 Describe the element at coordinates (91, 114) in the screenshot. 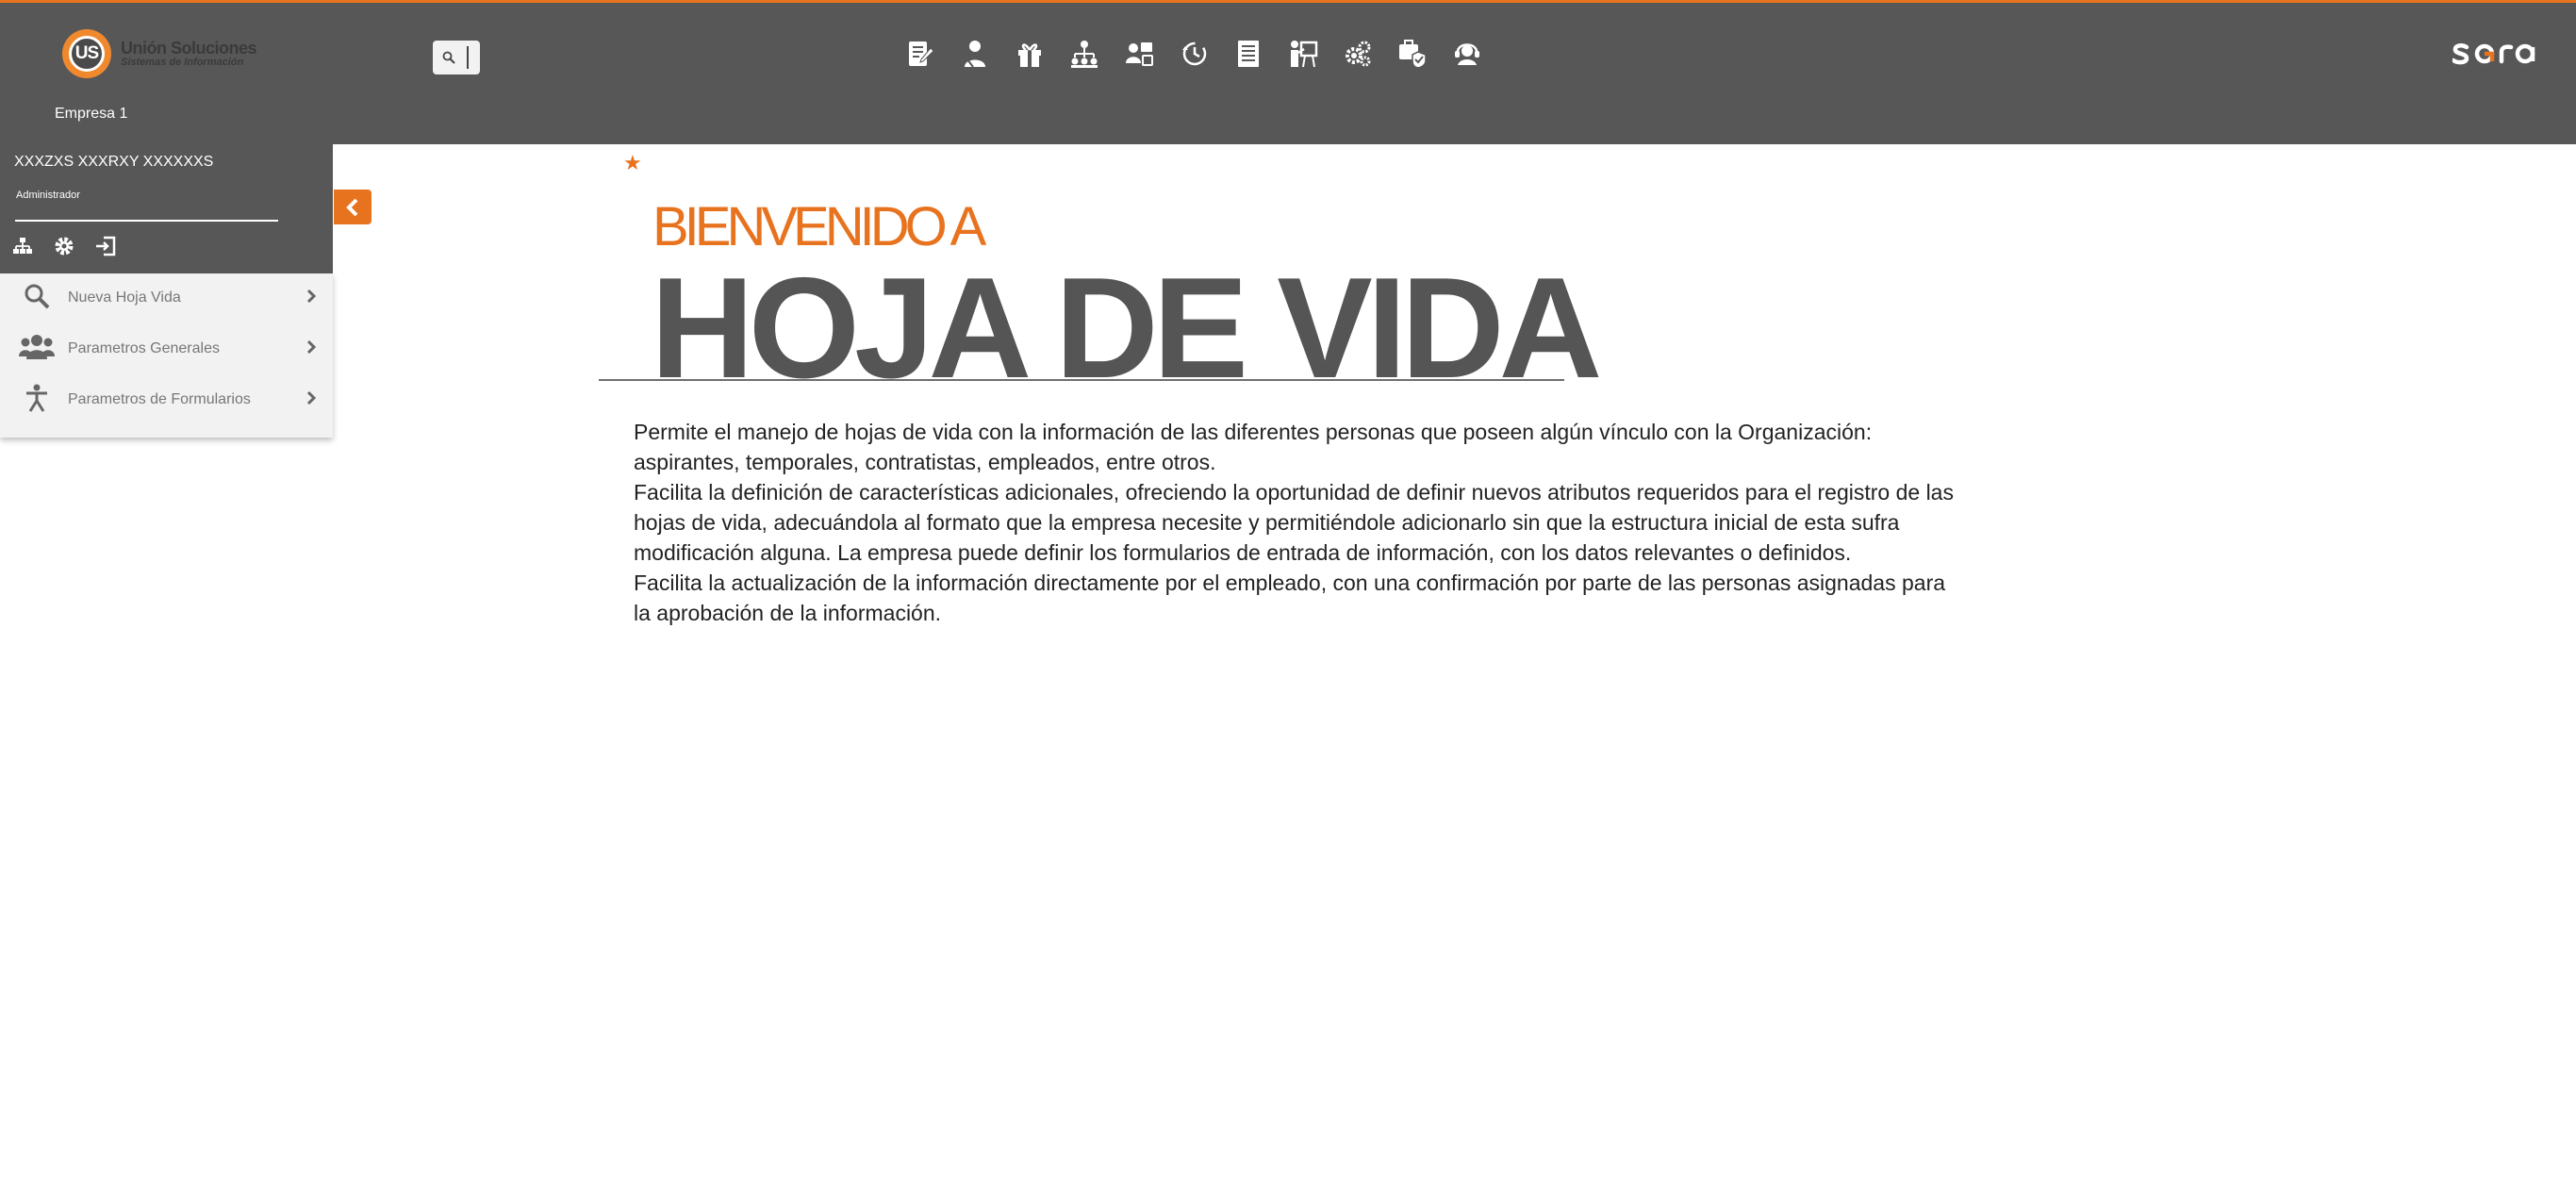

I see `company-name: Empresa 1` at that location.